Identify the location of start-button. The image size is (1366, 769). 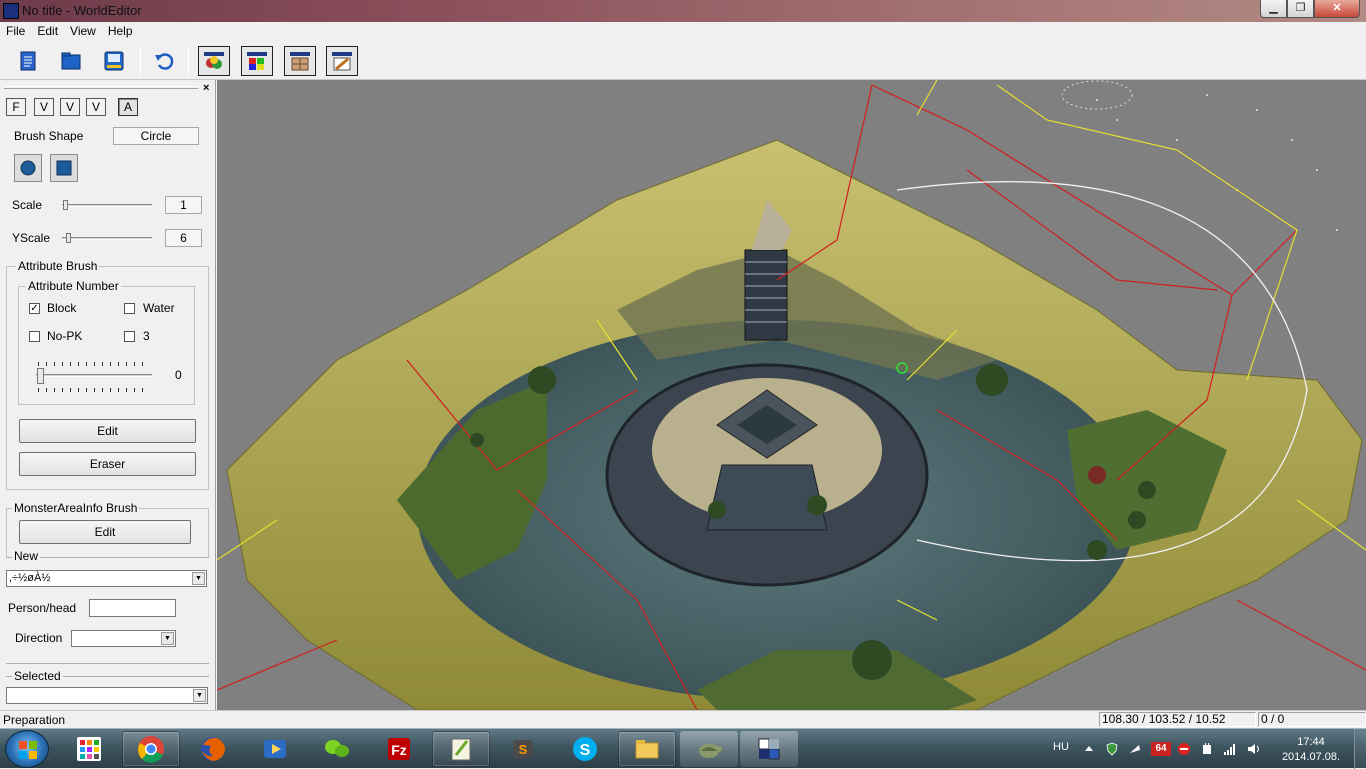
(27, 749).